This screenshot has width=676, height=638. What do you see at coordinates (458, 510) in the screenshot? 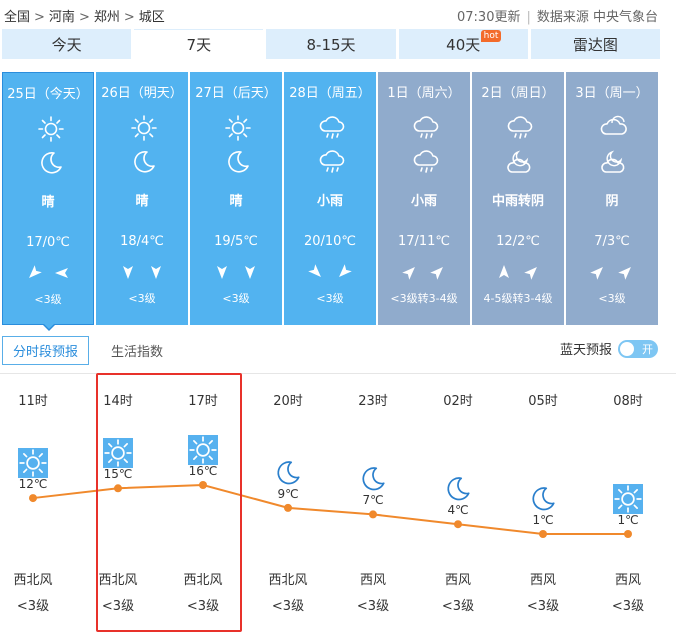
I see `temperature-label: 4℃` at bounding box center [458, 510].